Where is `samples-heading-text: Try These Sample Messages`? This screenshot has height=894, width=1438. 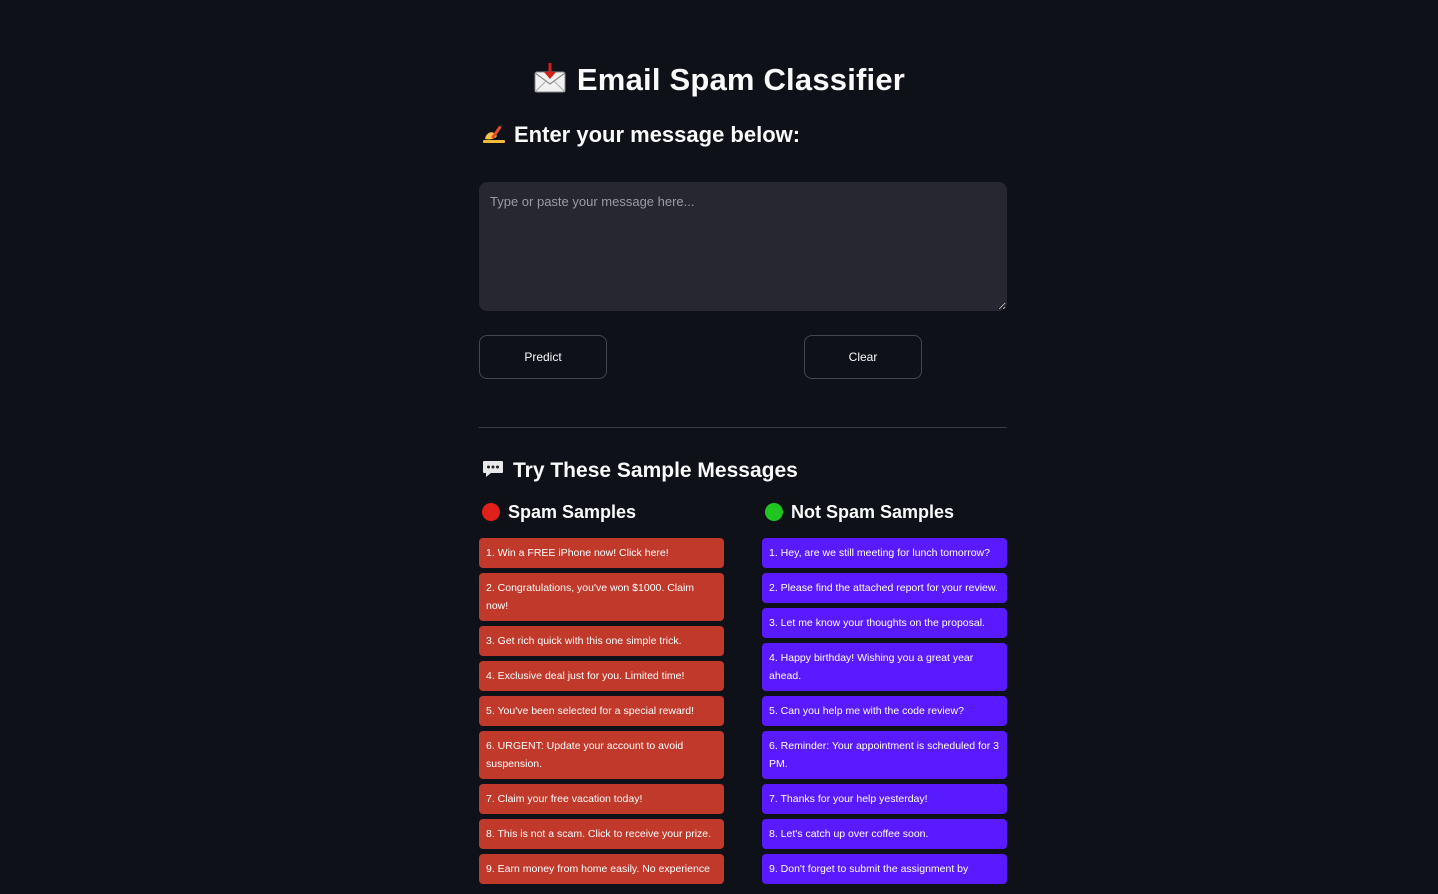
samples-heading-text: Try These Sample Messages is located at coordinates (655, 470).